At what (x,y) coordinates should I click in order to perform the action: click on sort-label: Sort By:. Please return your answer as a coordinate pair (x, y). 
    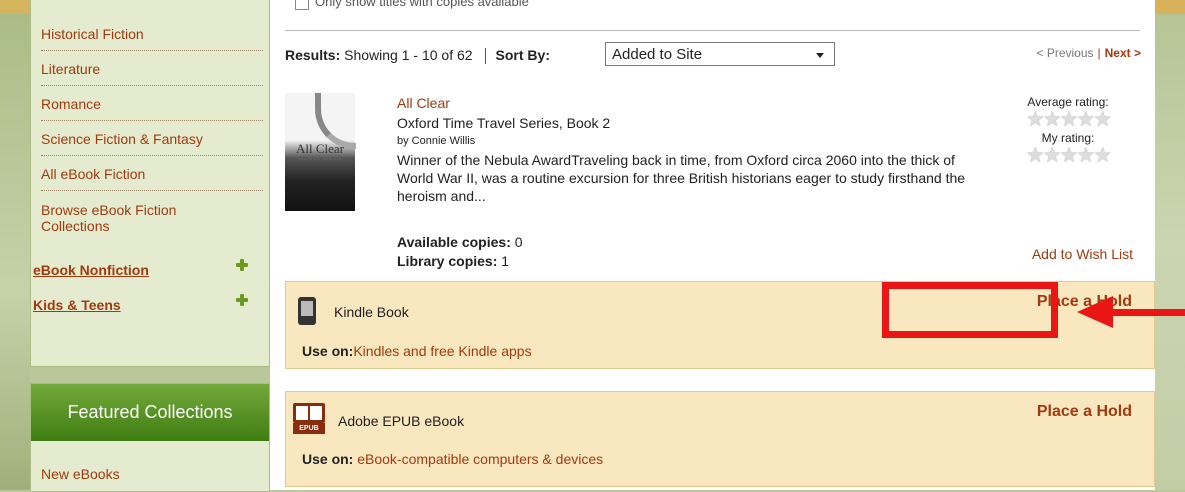
    Looking at the image, I should click on (522, 55).